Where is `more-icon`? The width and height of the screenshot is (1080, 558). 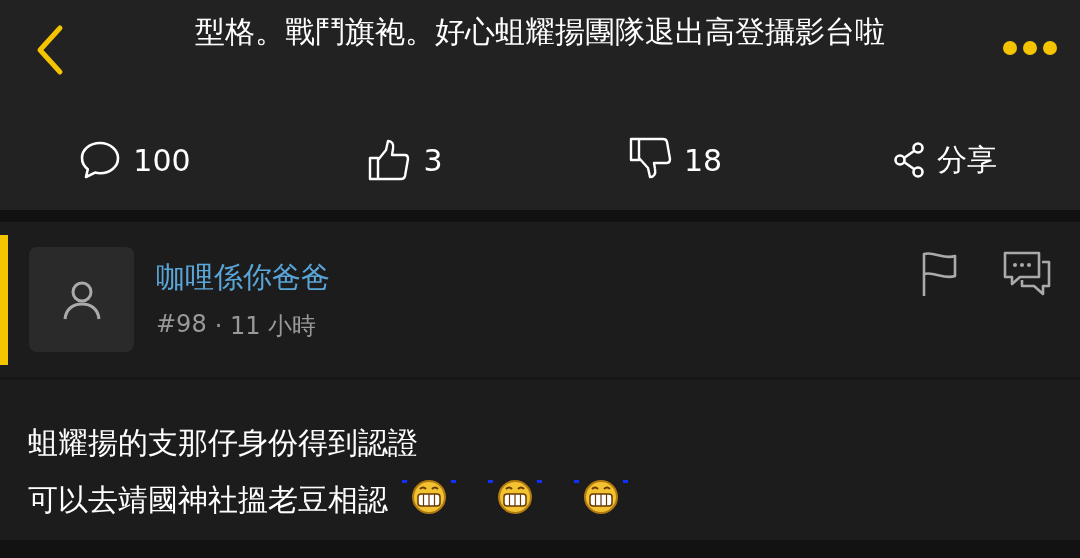 more-icon is located at coordinates (1030, 47).